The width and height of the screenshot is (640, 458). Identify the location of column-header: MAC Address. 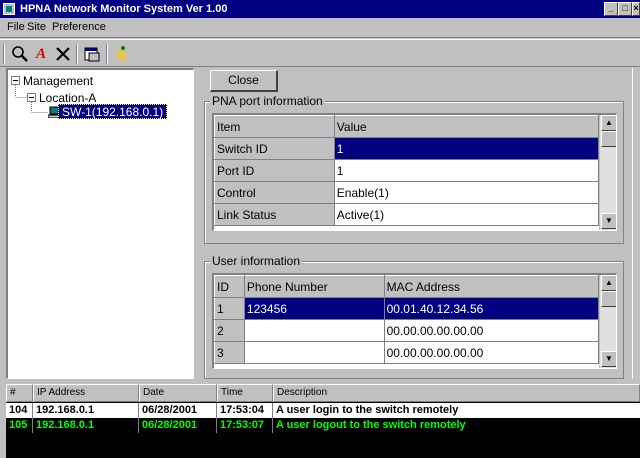
(491, 286).